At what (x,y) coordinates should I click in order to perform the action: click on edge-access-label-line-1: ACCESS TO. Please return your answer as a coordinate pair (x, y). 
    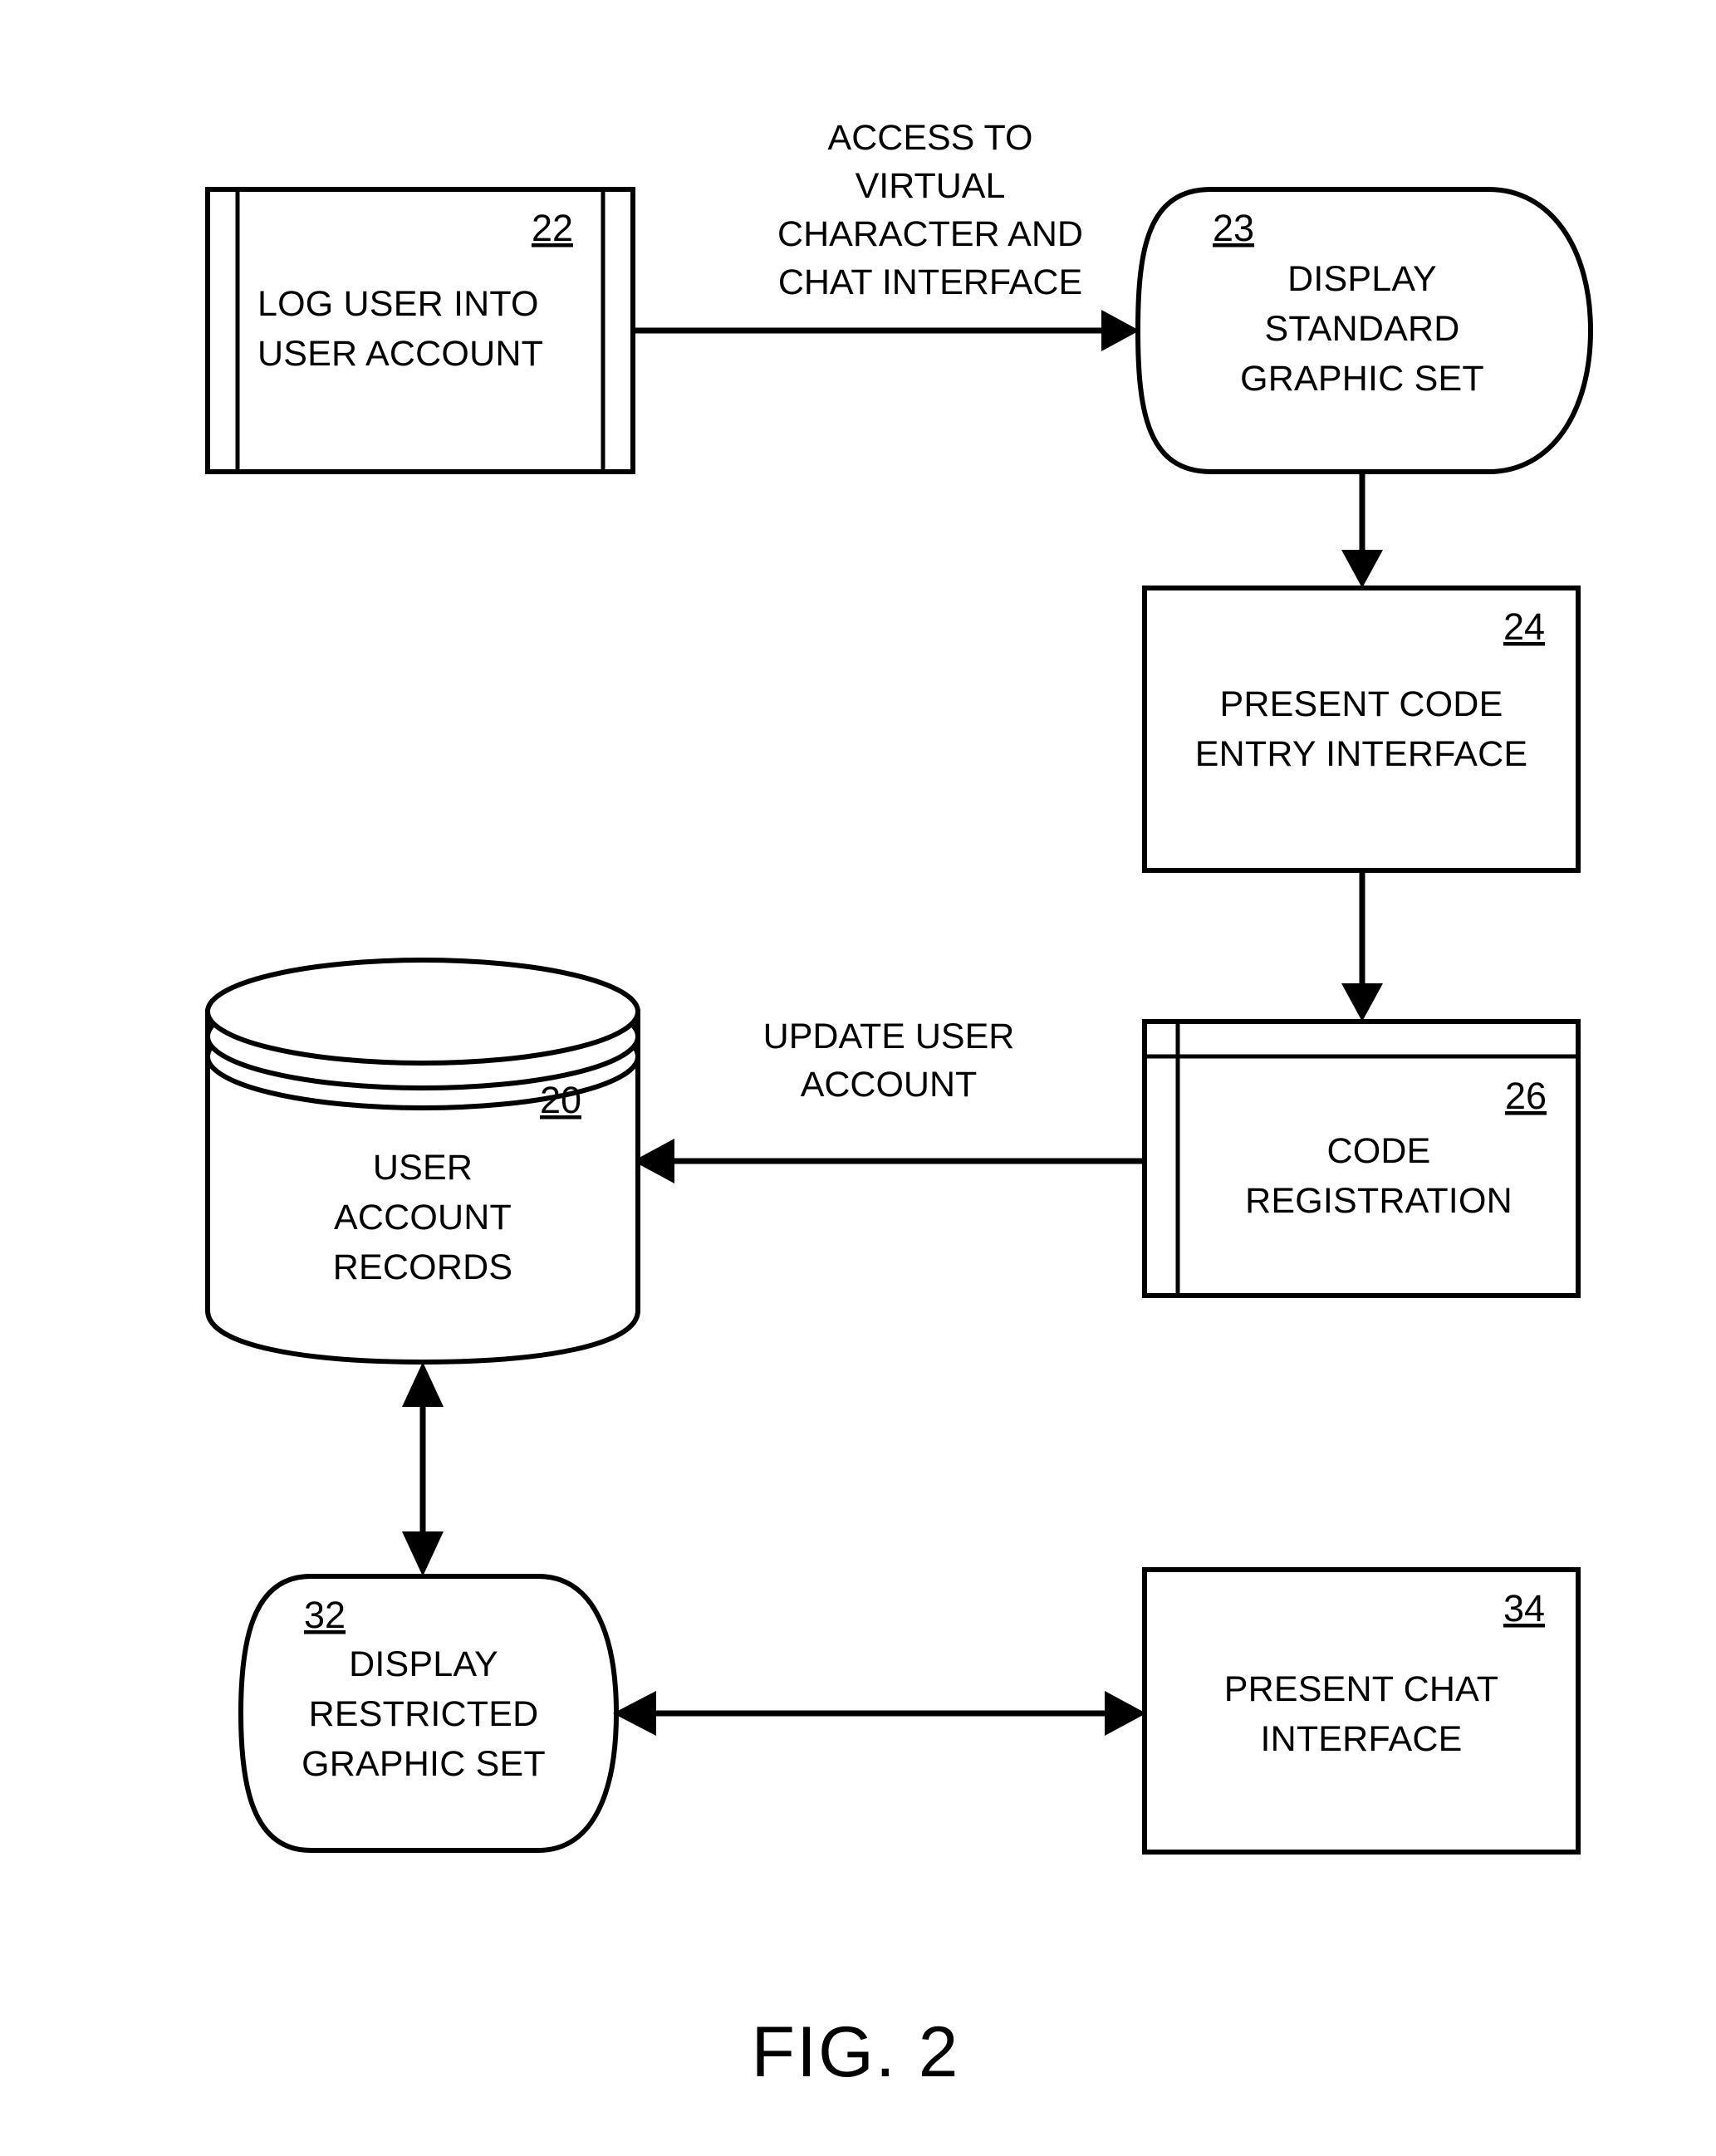
    Looking at the image, I should click on (931, 138).